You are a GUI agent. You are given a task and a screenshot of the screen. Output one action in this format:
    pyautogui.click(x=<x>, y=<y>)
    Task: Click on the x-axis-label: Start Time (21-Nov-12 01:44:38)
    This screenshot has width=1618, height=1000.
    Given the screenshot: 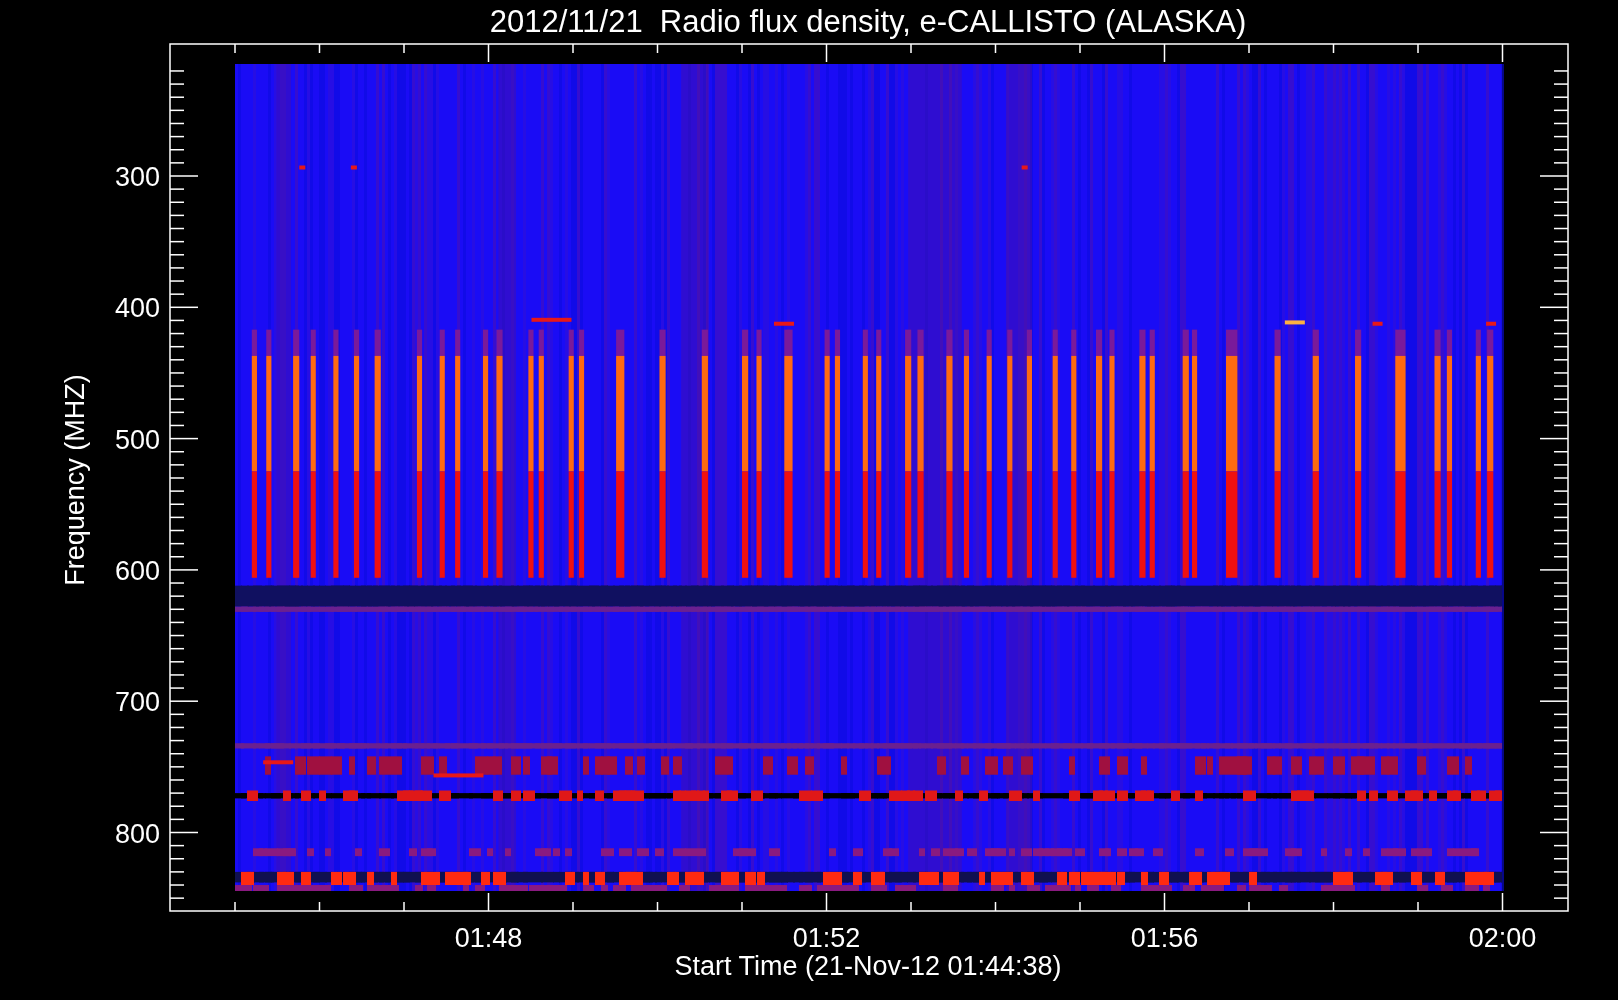 What is the action you would take?
    pyautogui.click(x=868, y=966)
    